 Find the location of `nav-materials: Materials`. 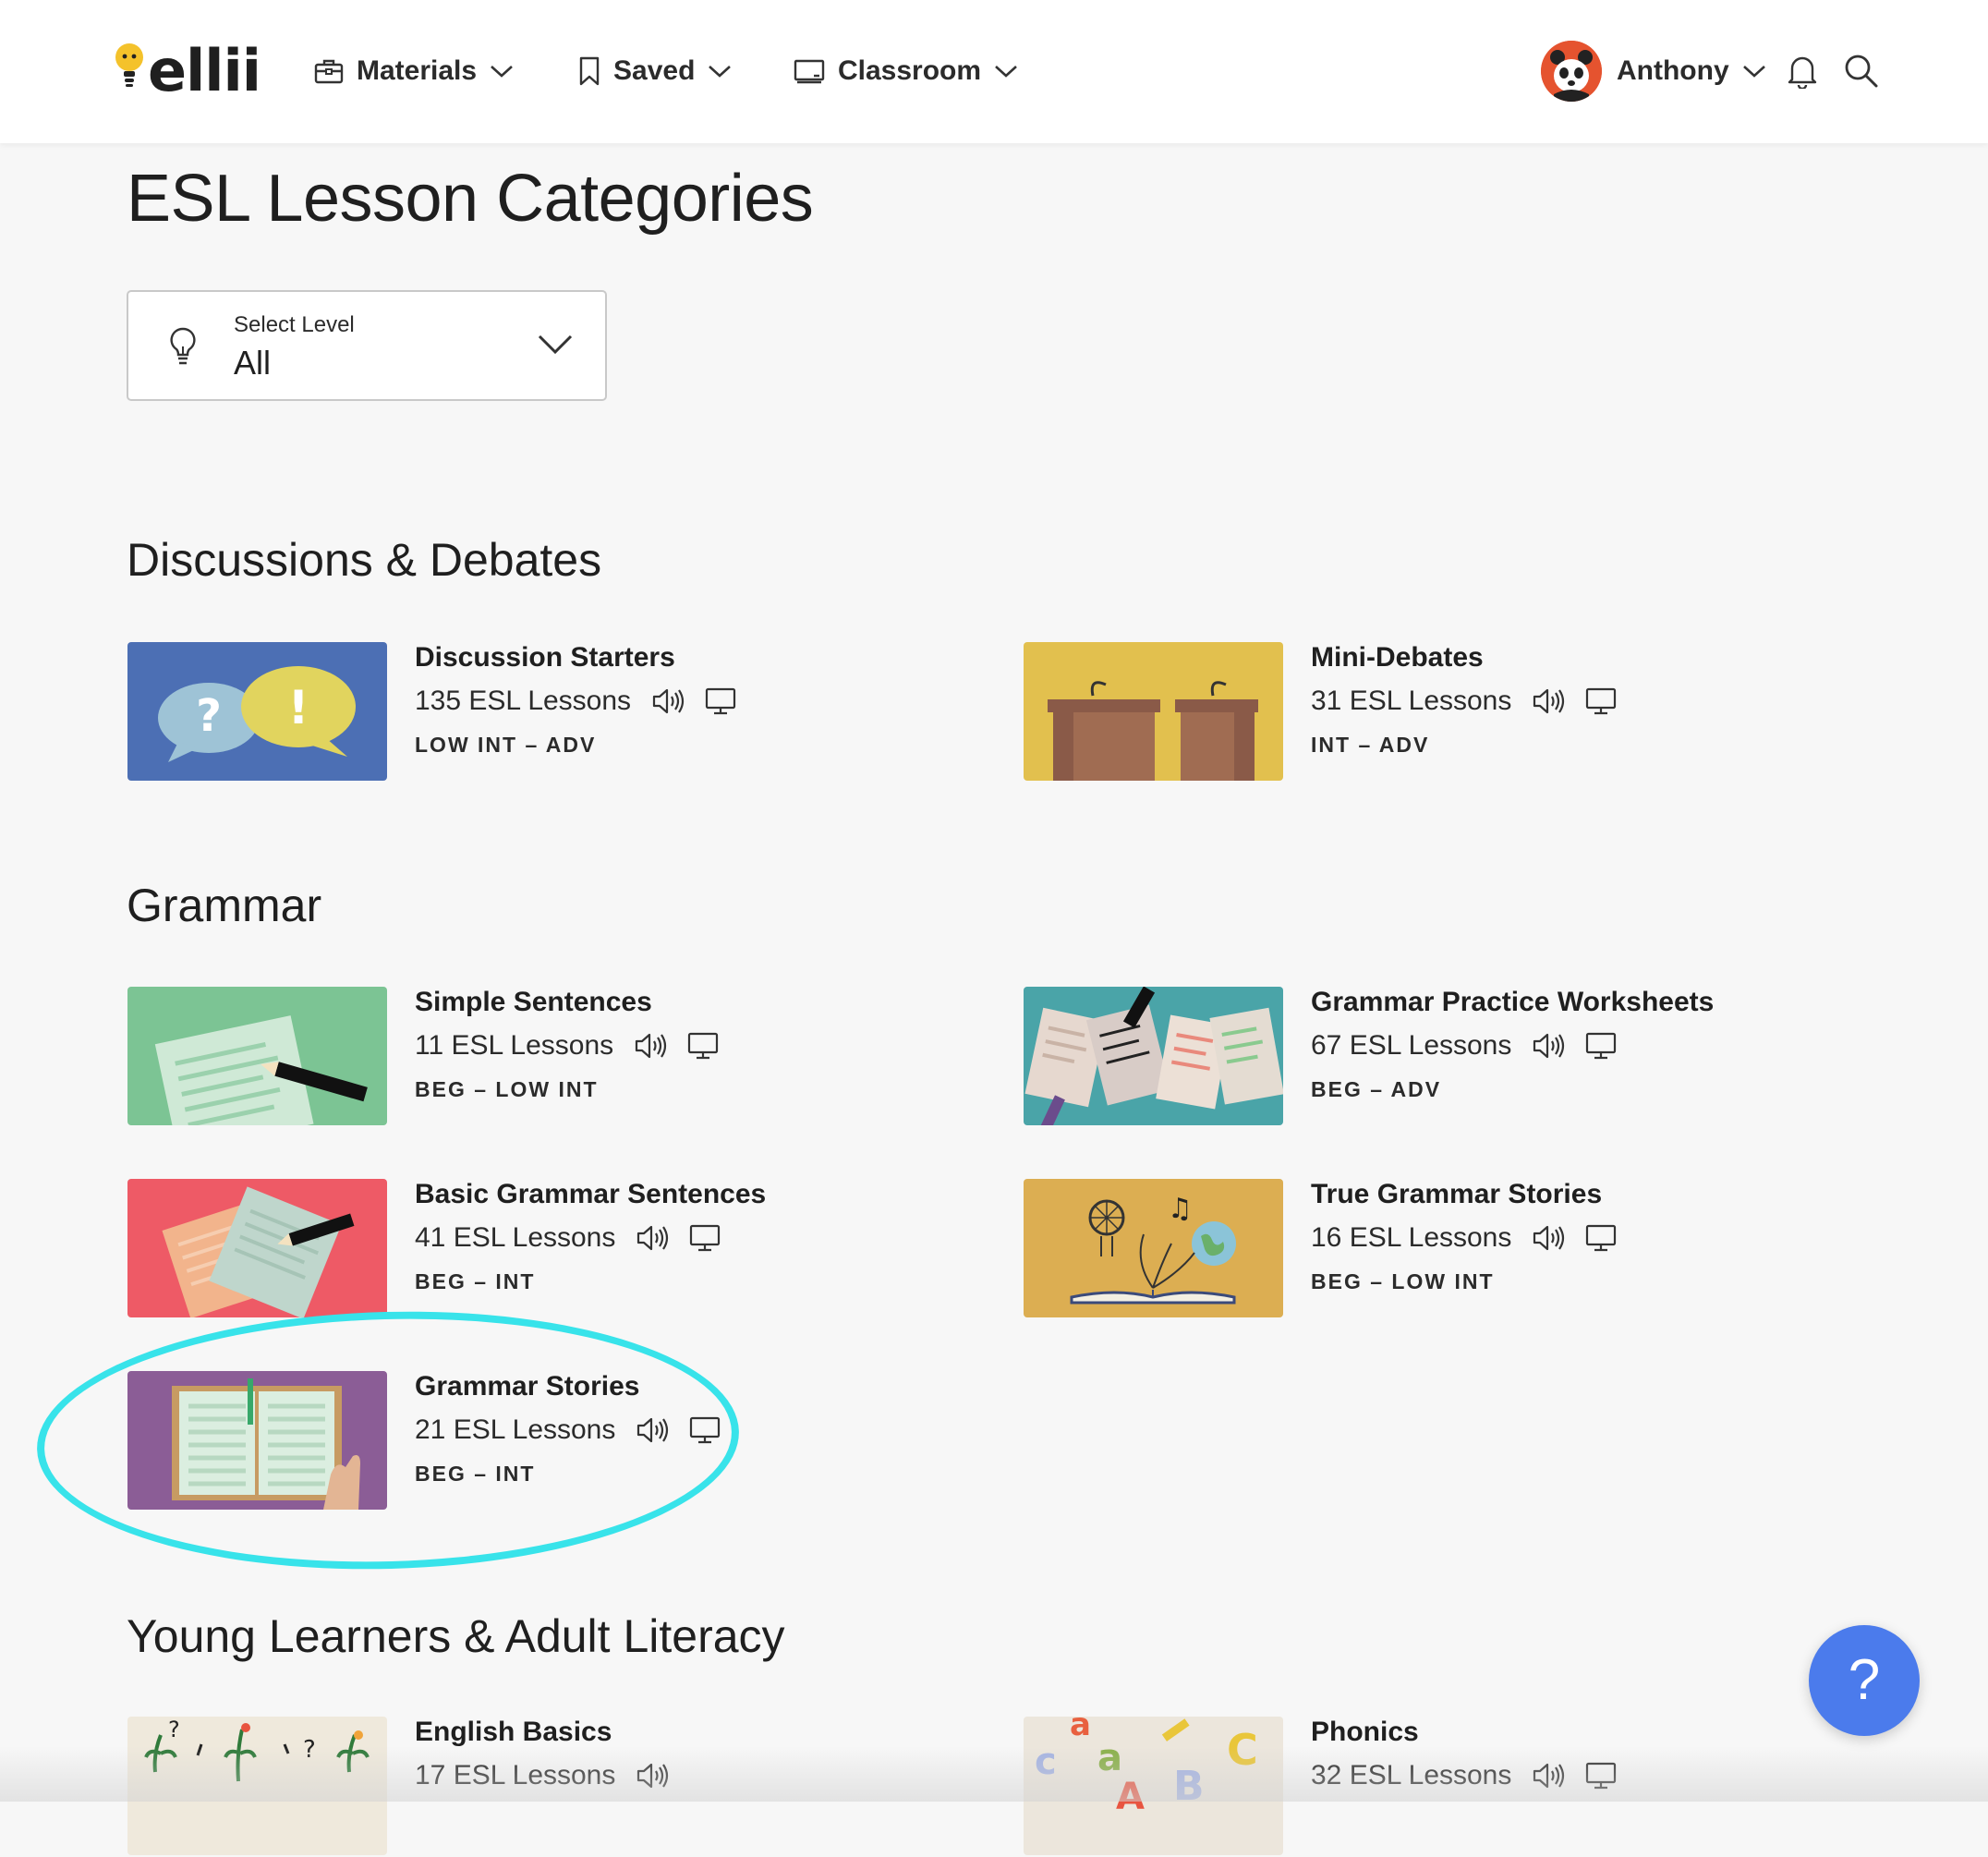

nav-materials: Materials is located at coordinates (414, 71).